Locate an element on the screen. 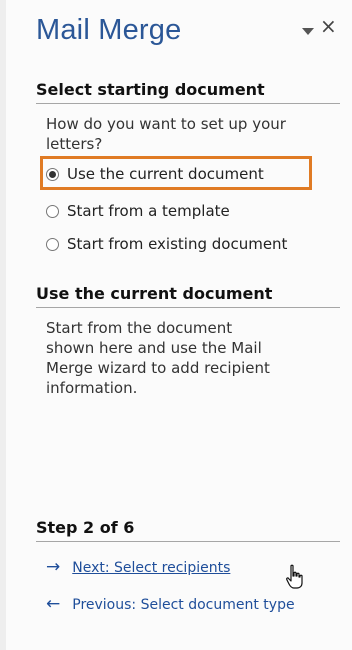 This screenshot has height=650, width=352. radio-use-current-document: Use the current document is located at coordinates (155, 174).